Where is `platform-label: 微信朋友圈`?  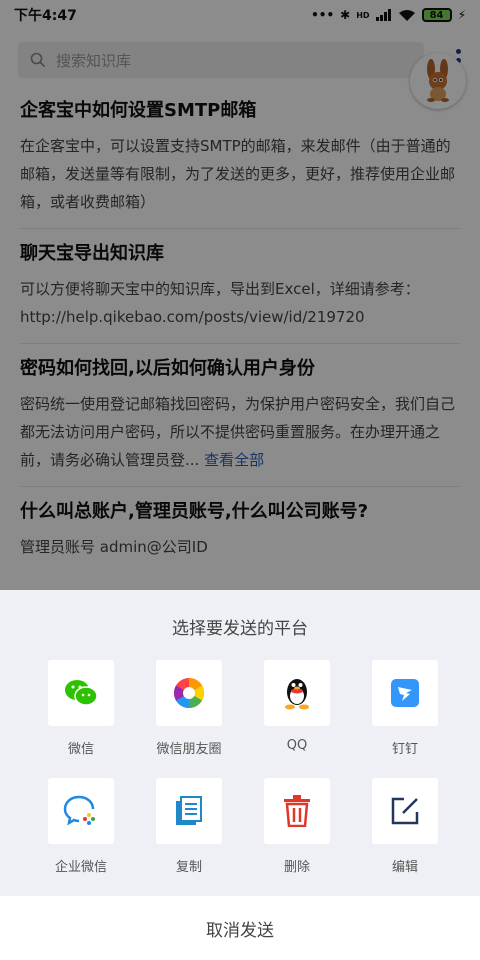
platform-label: 微信朋友圈 is located at coordinates (189, 749).